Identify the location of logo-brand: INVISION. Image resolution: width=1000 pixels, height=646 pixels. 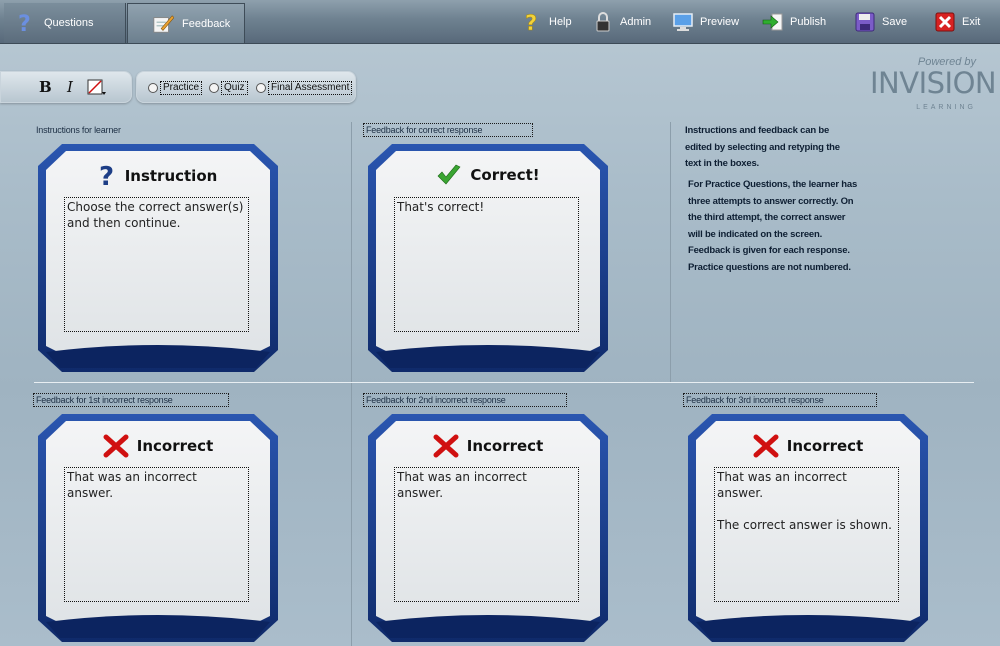
(933, 83).